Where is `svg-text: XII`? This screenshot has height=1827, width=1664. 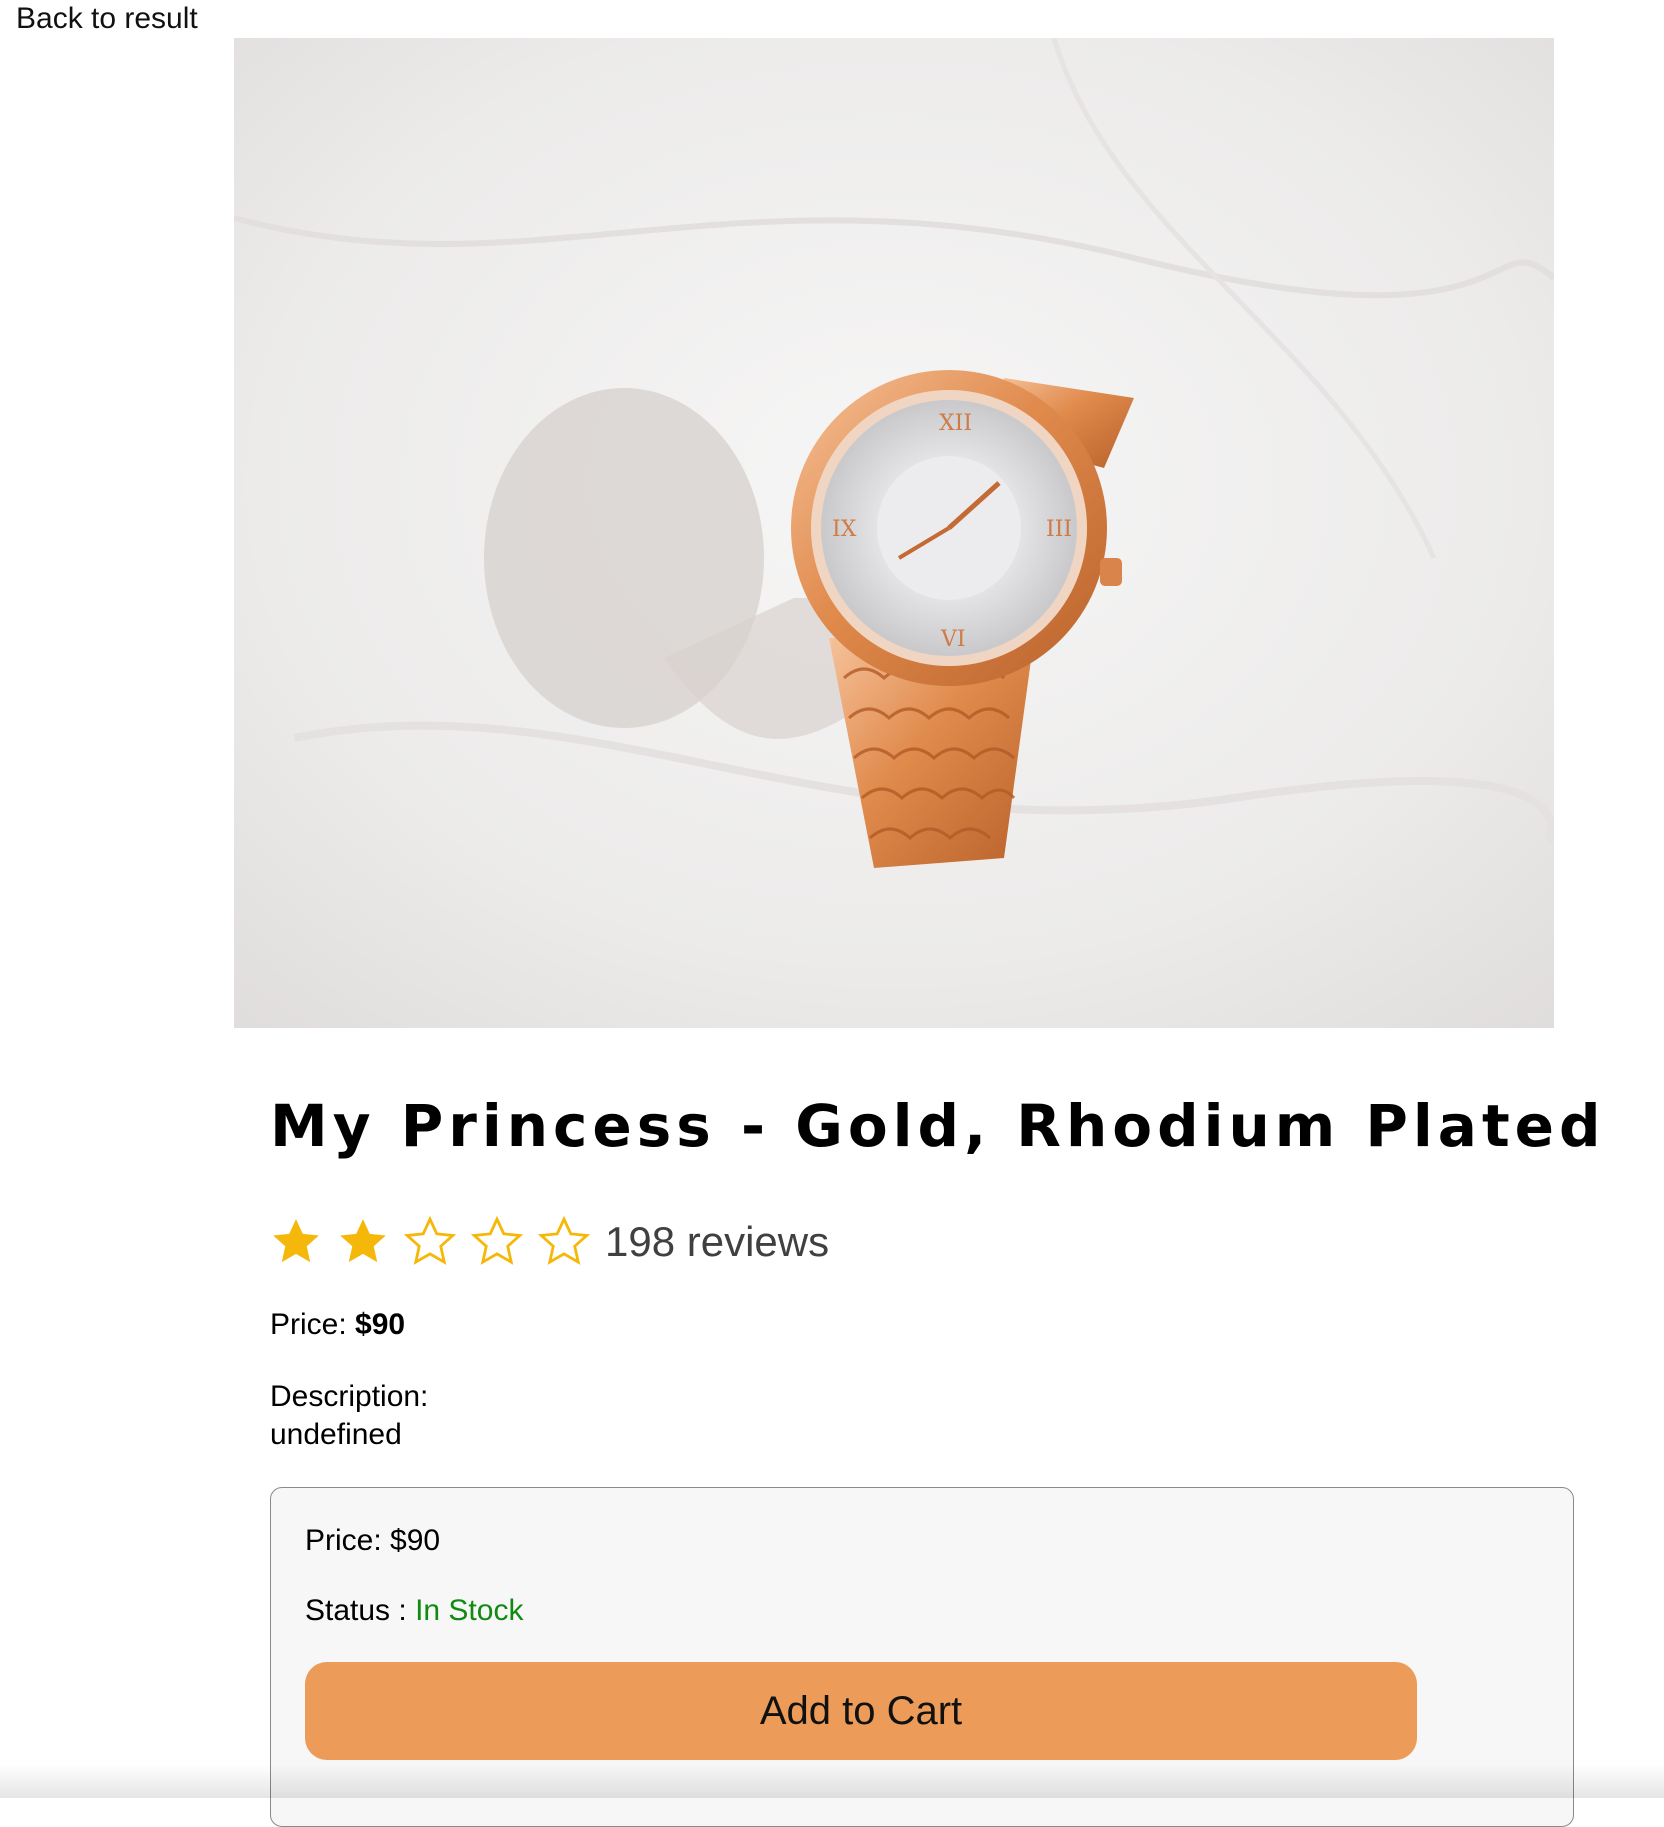 svg-text: XII is located at coordinates (955, 423).